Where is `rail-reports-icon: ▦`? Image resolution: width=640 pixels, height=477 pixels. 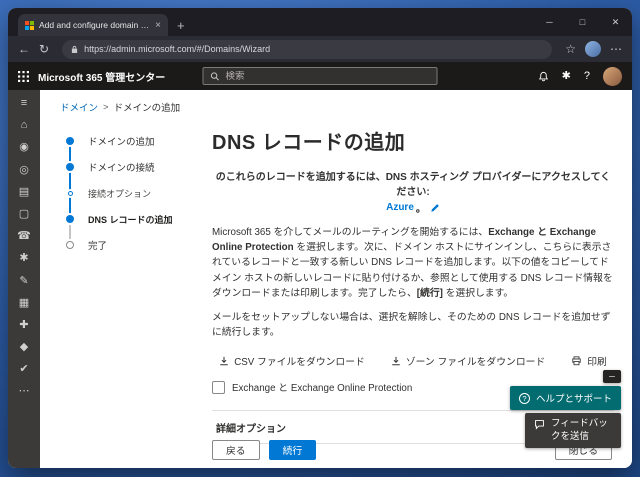
rail-reports-icon: ▦ is located at coordinates (24, 303).